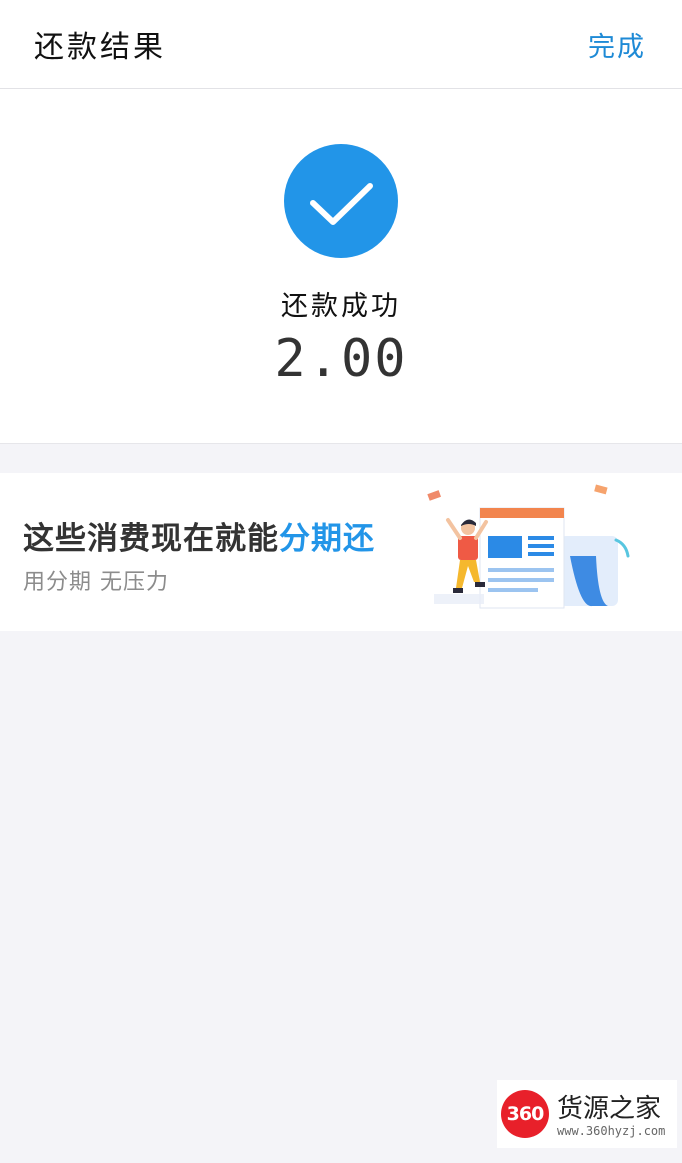  I want to click on banner-title-highlight: 分期还, so click(327, 539).